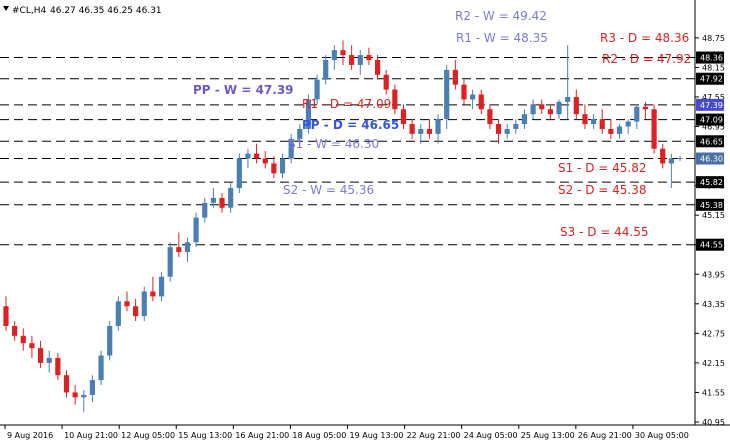 This screenshot has height=444, width=730. What do you see at coordinates (29, 11) in the screenshot?
I see `symbol-label: #CL,H4` at bounding box center [29, 11].